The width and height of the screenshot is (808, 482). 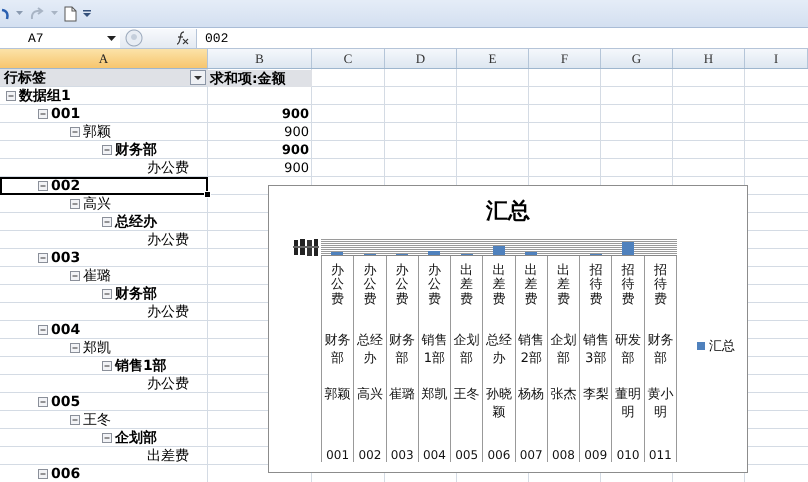 I want to click on values-header: 求和项:金额, so click(x=260, y=78).